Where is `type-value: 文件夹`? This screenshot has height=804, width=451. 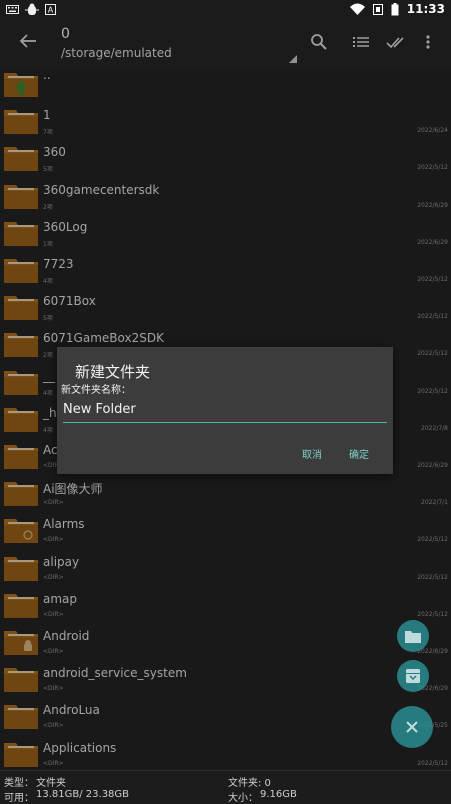 type-value: 文件夹 is located at coordinates (51, 783).